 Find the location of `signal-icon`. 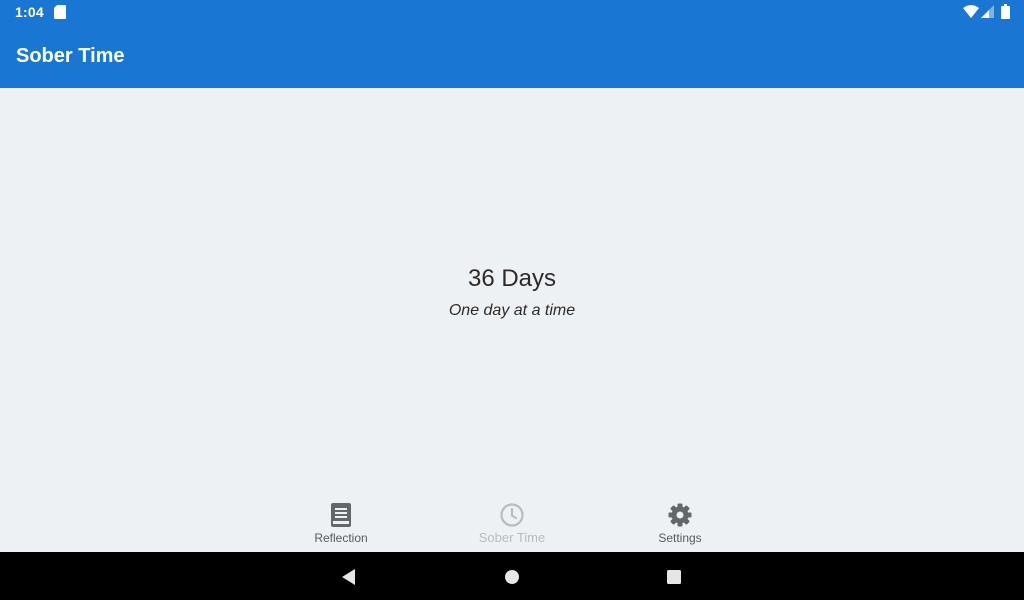

signal-icon is located at coordinates (987, 11).